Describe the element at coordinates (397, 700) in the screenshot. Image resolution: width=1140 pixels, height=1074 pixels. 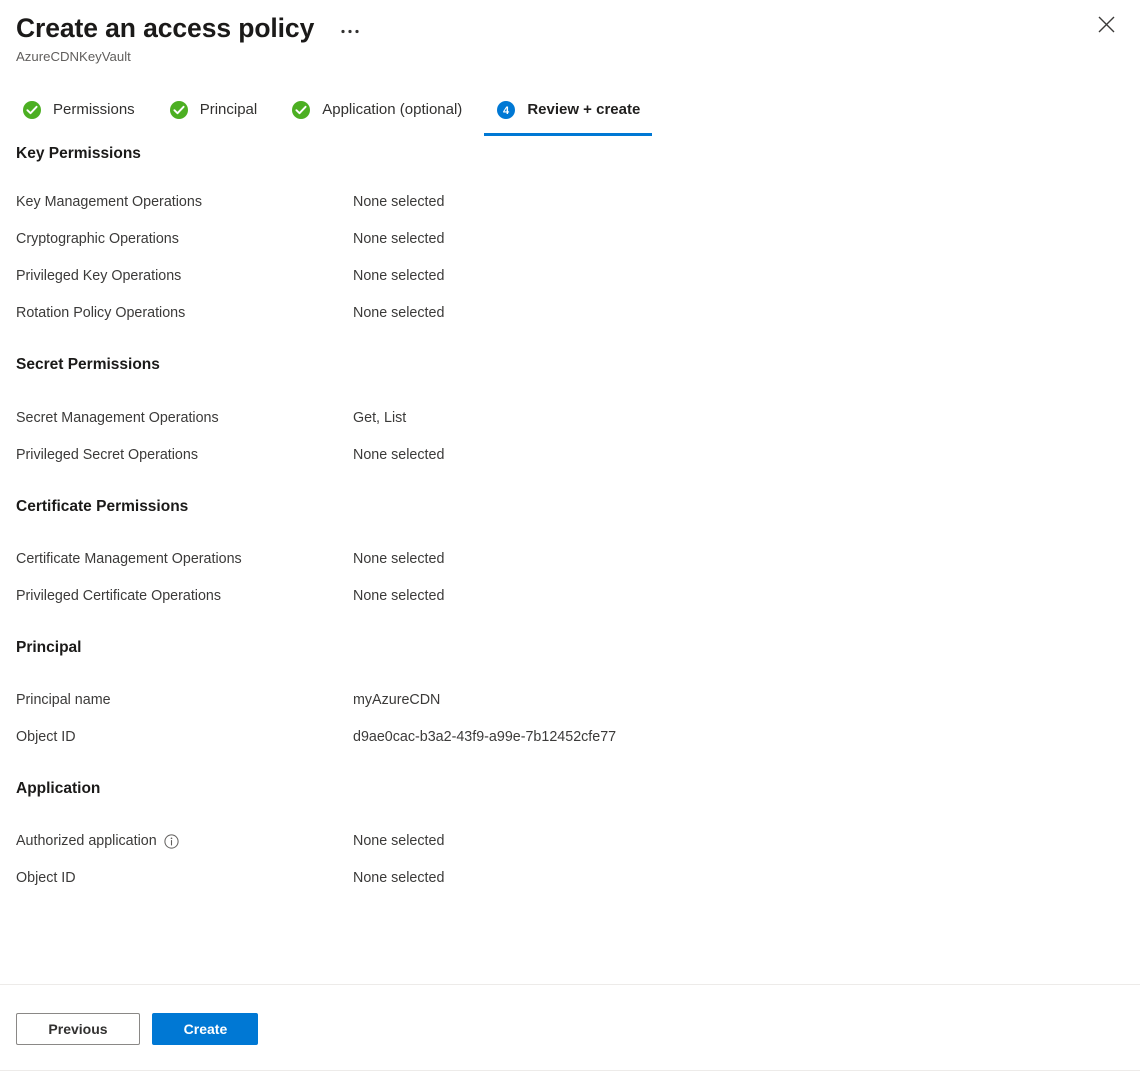
I see `row-value: myAzureCDN` at that location.